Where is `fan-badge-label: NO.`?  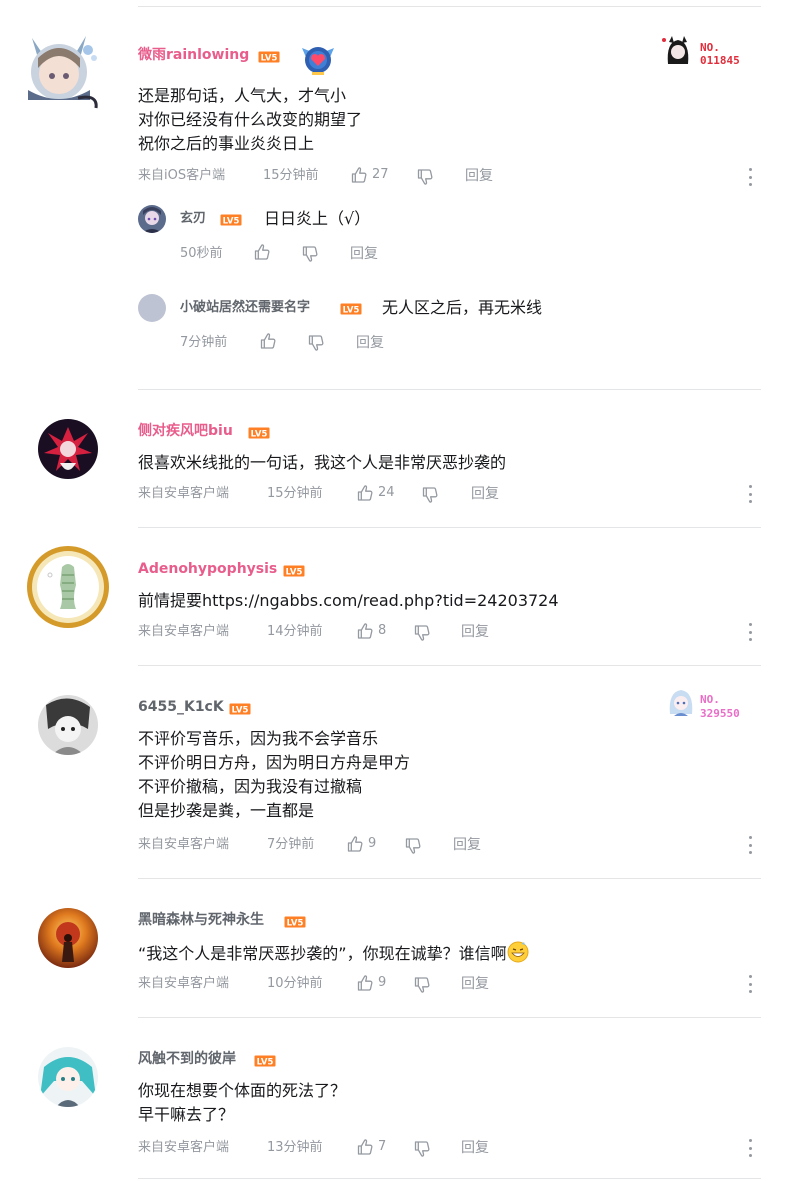 fan-badge-label: NO. is located at coordinates (710, 47).